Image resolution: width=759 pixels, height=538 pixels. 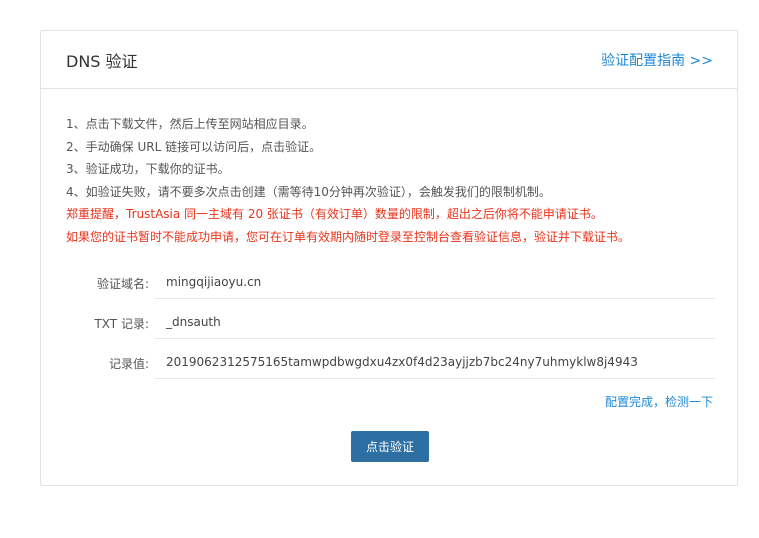 What do you see at coordinates (190, 124) in the screenshot?
I see `instruction-step-1: 1、点击下载文件，然后上传至网站相应目录。` at bounding box center [190, 124].